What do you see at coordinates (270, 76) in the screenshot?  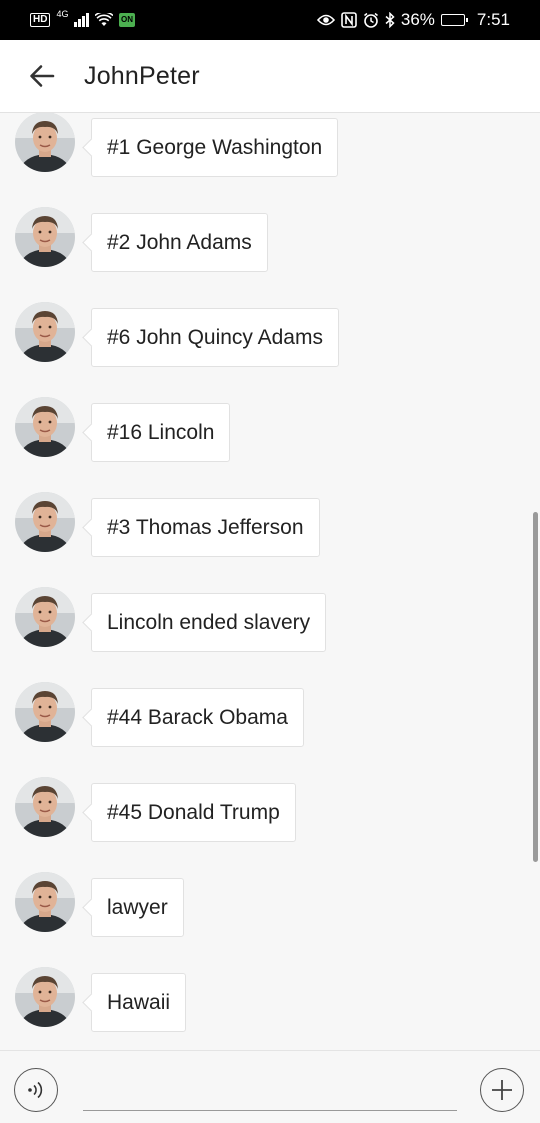 I see `chat-header: JohnPeter` at bounding box center [270, 76].